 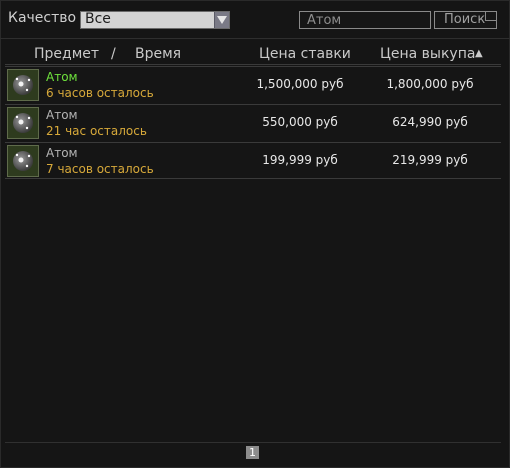 I want to click on buyout-price: 219,999 руб, so click(x=430, y=160).